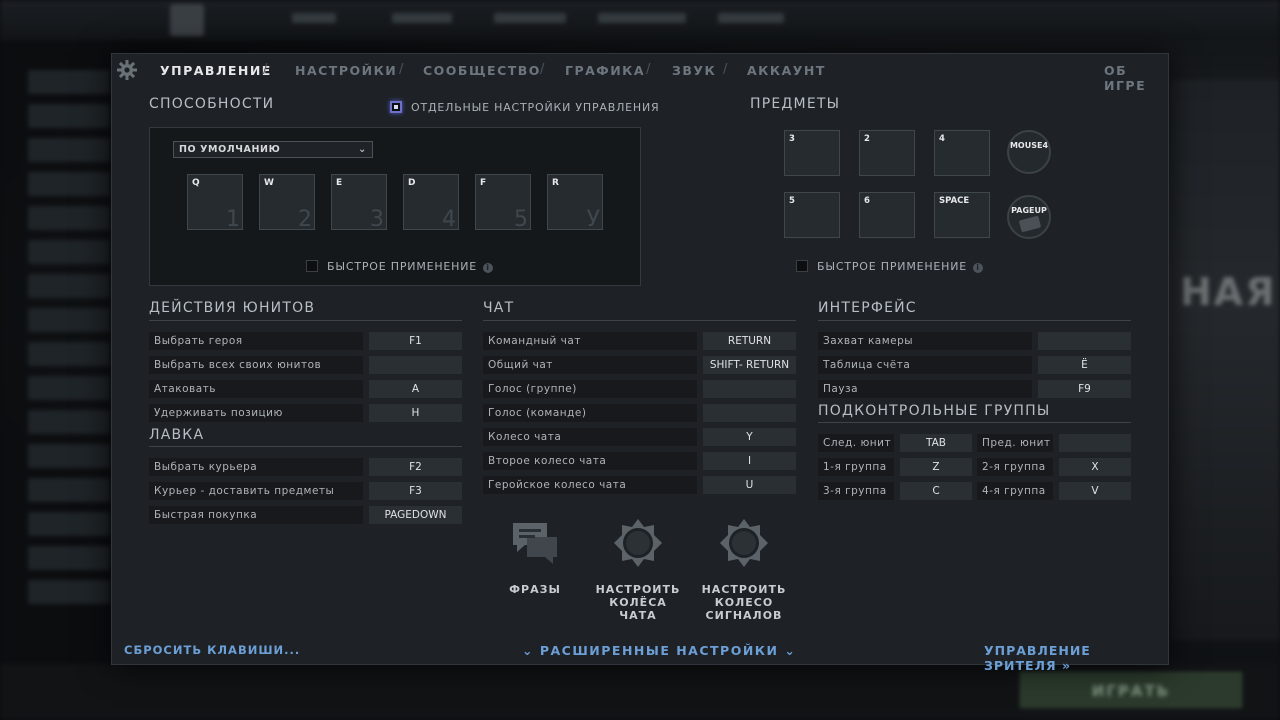  What do you see at coordinates (925, 341) in the screenshot?
I see `row-label: Захват камеры` at bounding box center [925, 341].